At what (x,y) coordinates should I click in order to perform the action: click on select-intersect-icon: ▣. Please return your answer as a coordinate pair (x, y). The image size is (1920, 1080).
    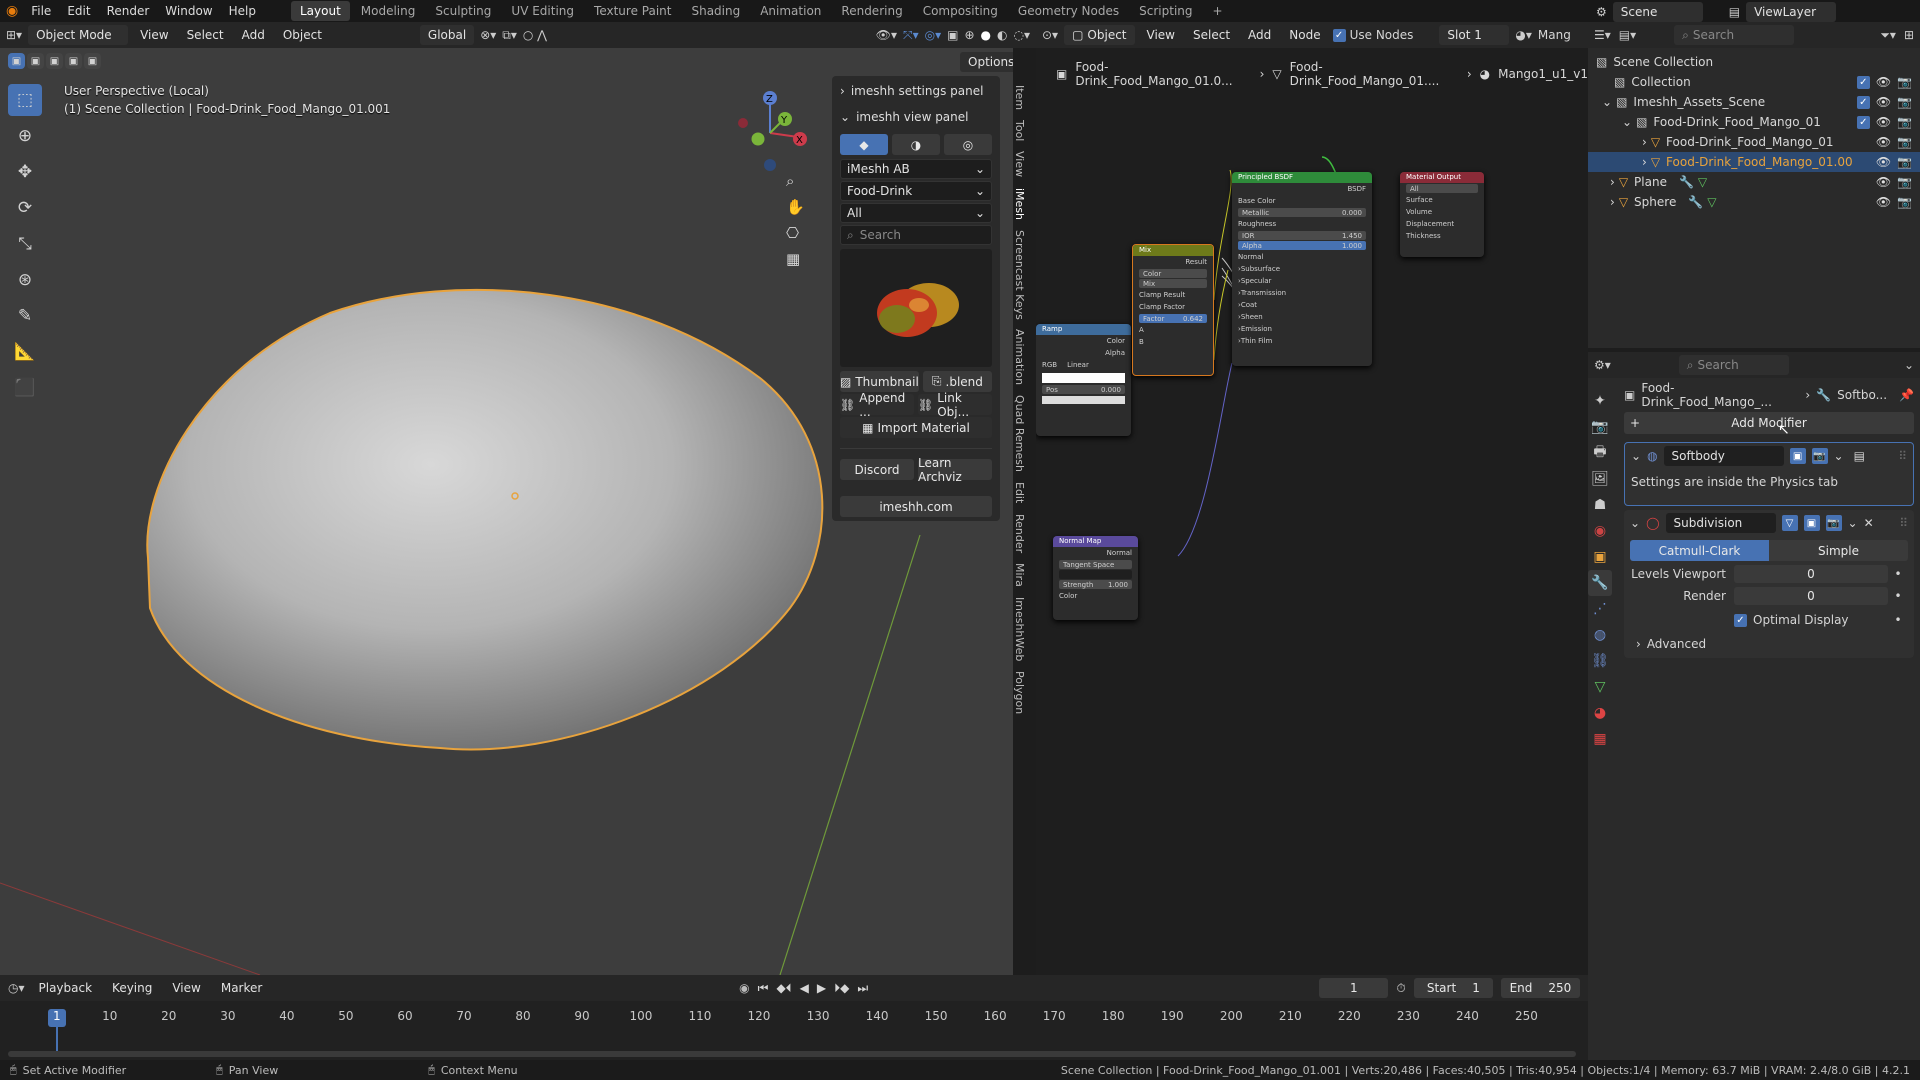
    Looking at the image, I should click on (92, 61).